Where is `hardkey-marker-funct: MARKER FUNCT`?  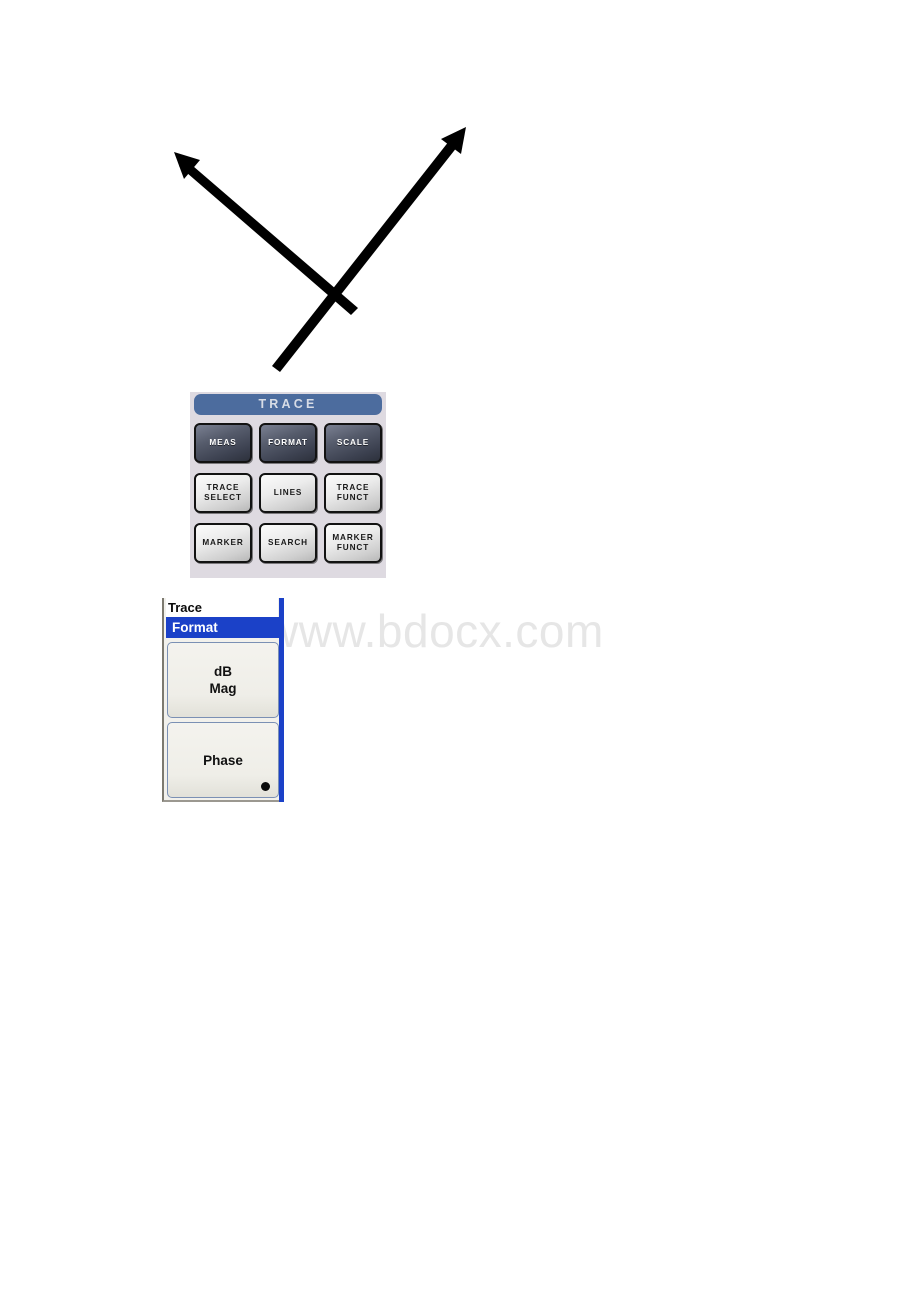
hardkey-marker-funct: MARKER FUNCT is located at coordinates (353, 543).